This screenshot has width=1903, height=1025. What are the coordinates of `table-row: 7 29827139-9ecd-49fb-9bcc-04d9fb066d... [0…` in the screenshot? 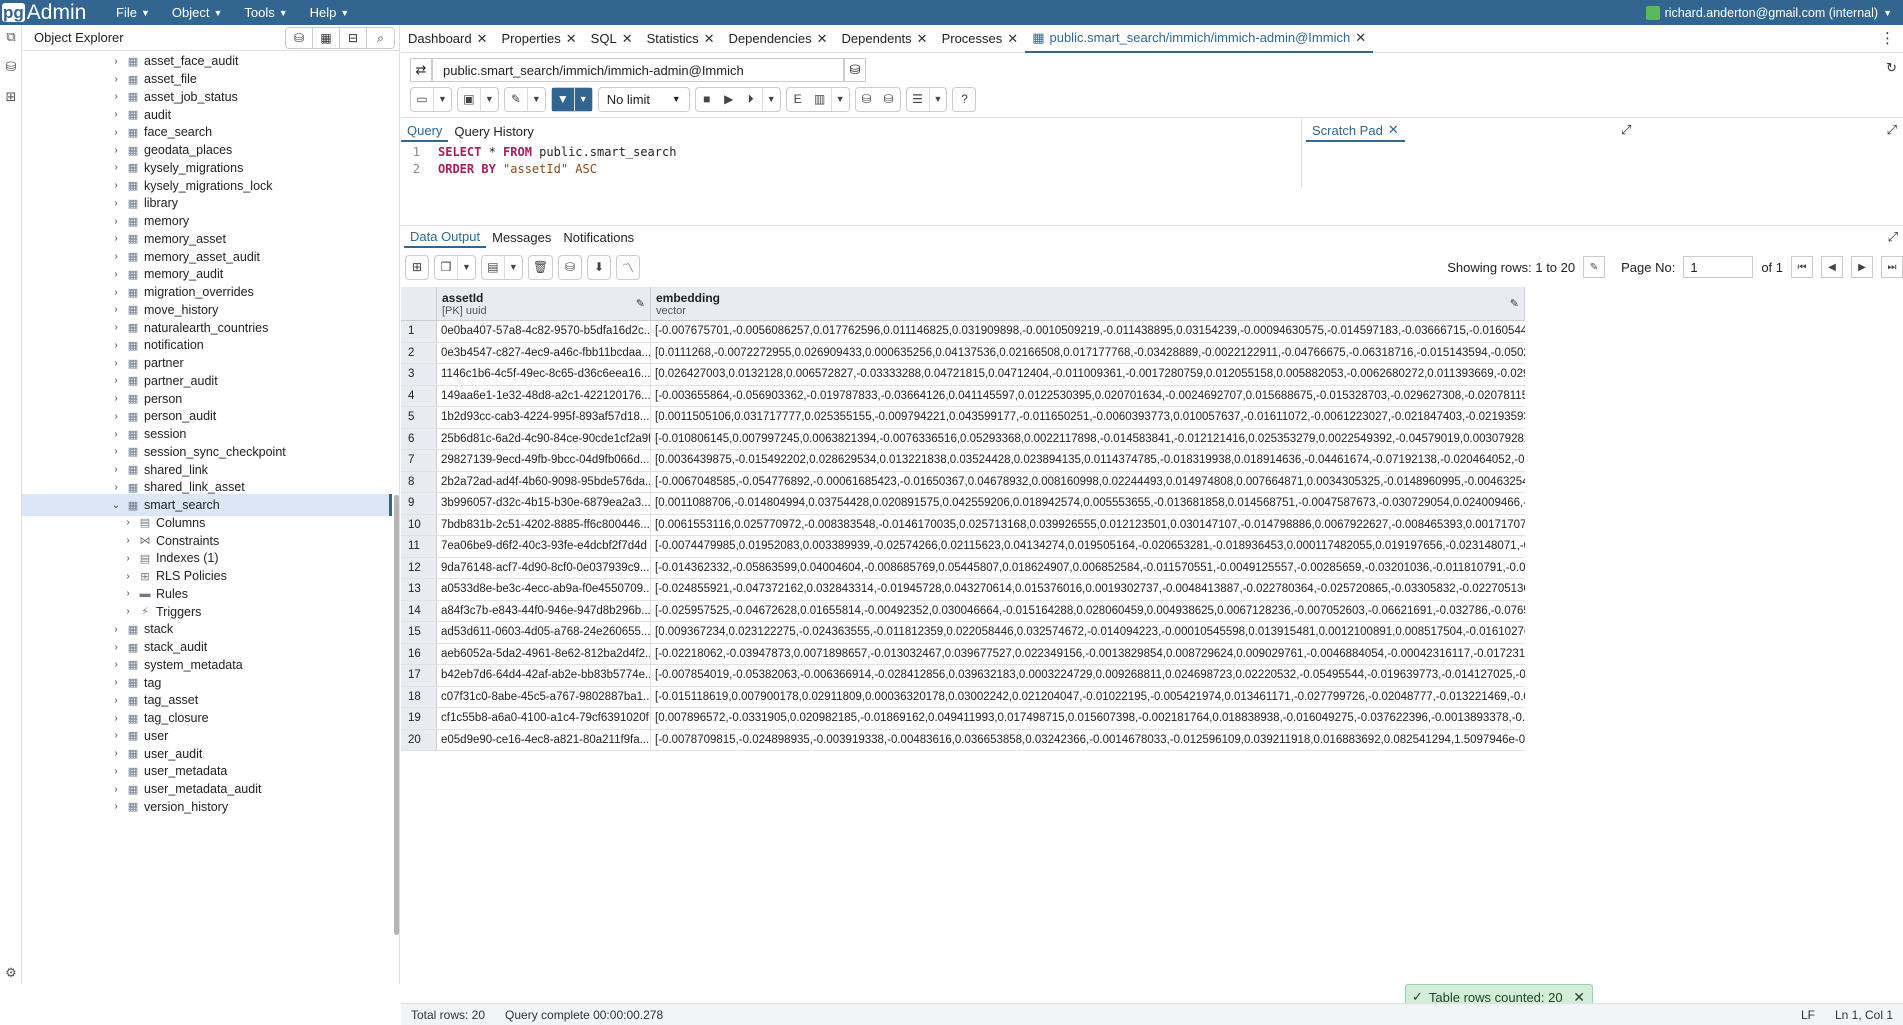 It's located at (963, 461).